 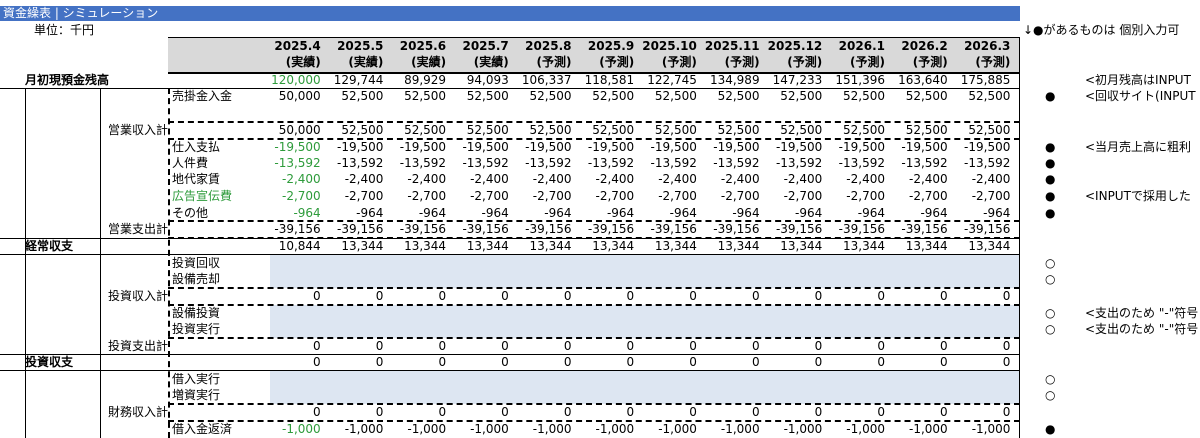 What do you see at coordinates (923, 80) in the screenshot?
I see `cell-opening: 163,640` at bounding box center [923, 80].